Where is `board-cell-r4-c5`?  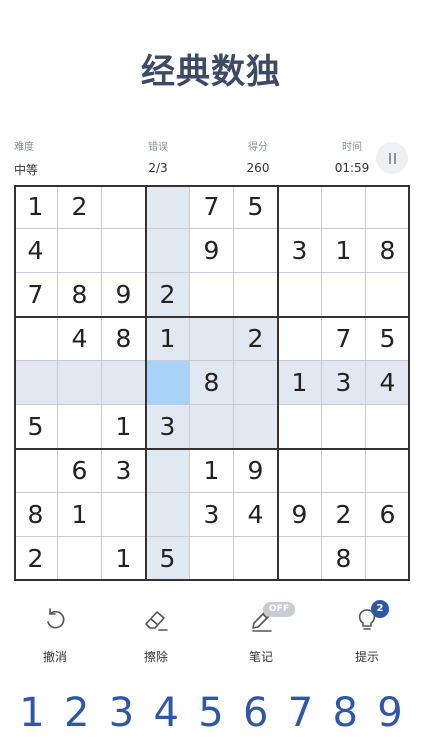
board-cell-r4-c5 is located at coordinates (212, 339).